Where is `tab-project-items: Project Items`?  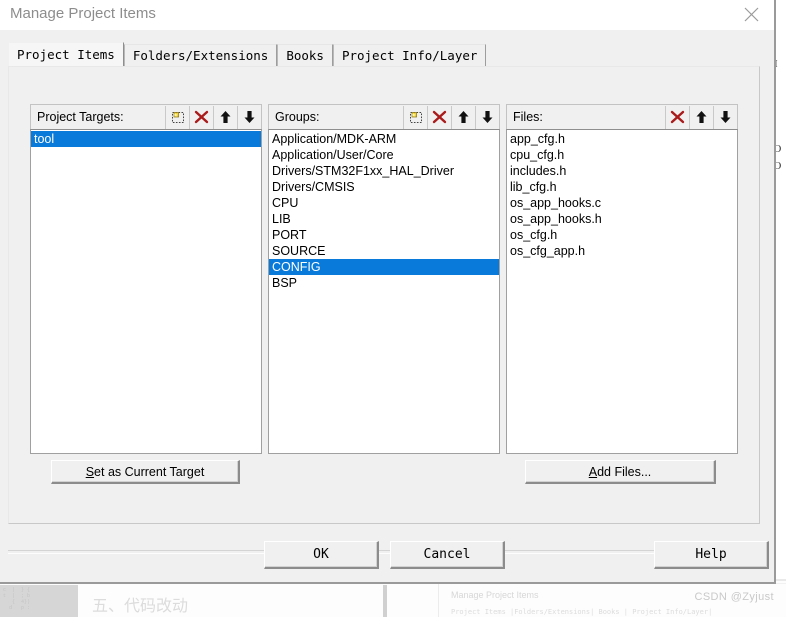 tab-project-items: Project Items is located at coordinates (66, 54).